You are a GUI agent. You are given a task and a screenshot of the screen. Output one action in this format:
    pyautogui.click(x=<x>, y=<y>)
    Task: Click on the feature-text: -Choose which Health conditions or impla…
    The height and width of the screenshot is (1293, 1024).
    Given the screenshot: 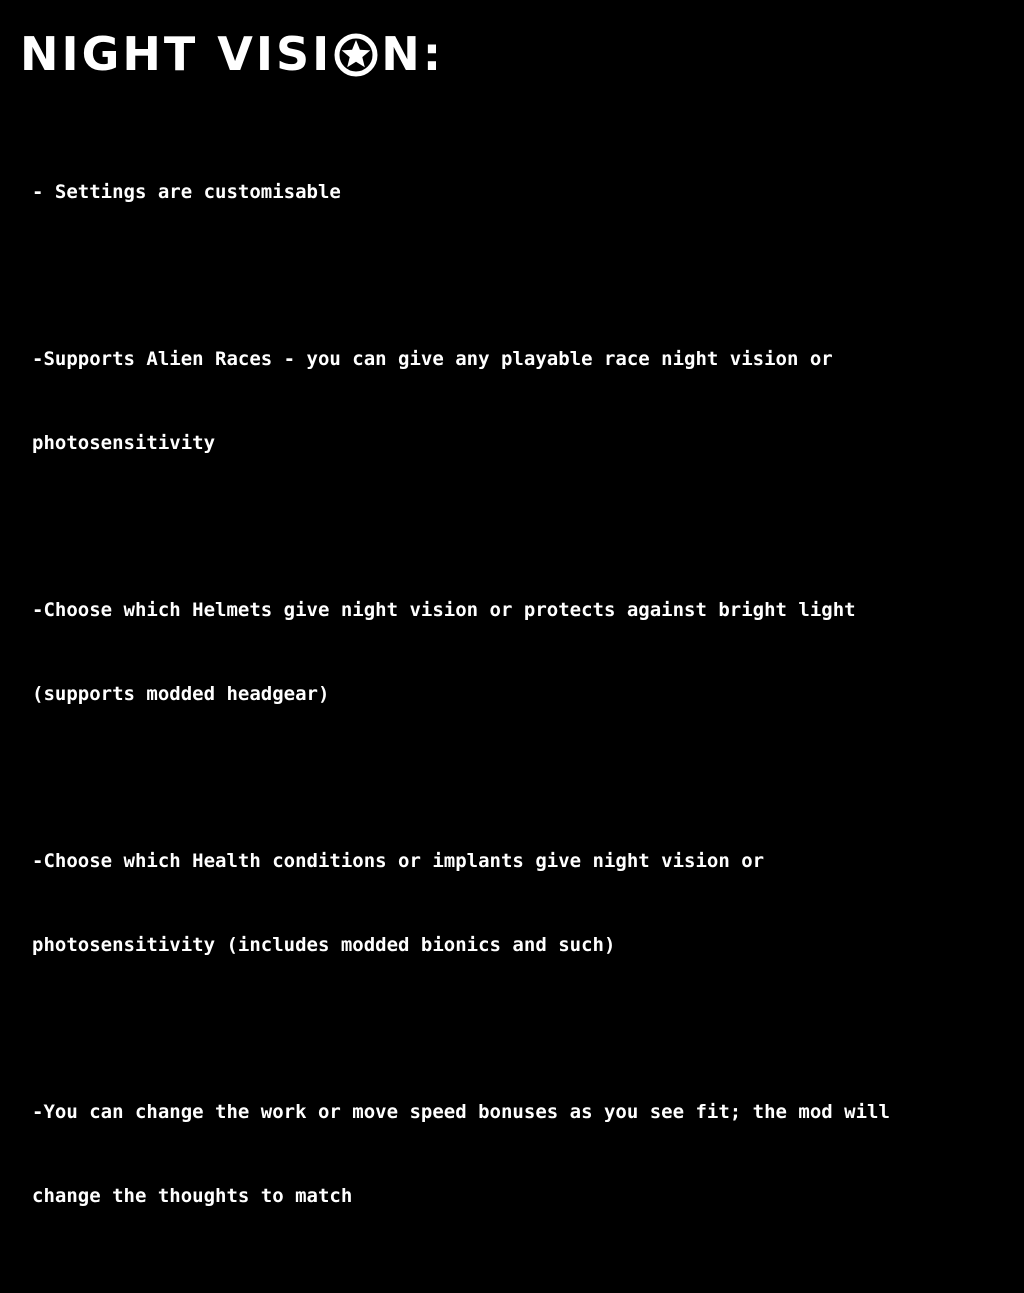 What is the action you would take?
    pyautogui.click(x=398, y=861)
    